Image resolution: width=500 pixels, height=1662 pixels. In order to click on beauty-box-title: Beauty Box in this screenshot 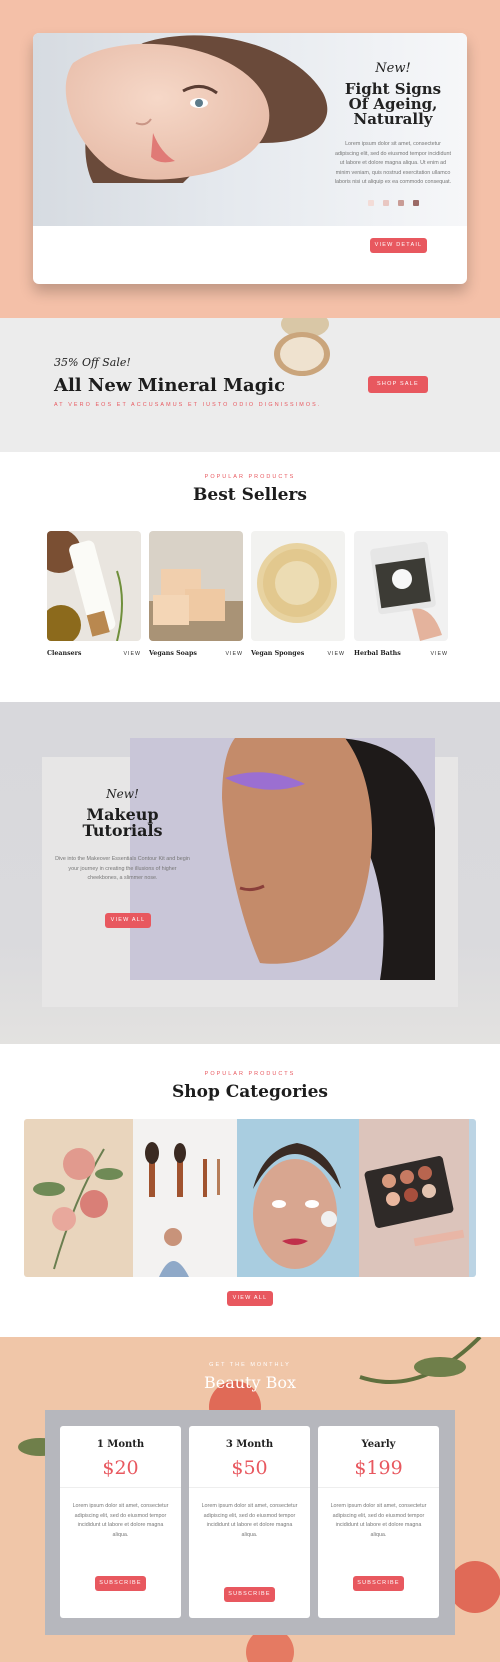, I will do `click(250, 1382)`.